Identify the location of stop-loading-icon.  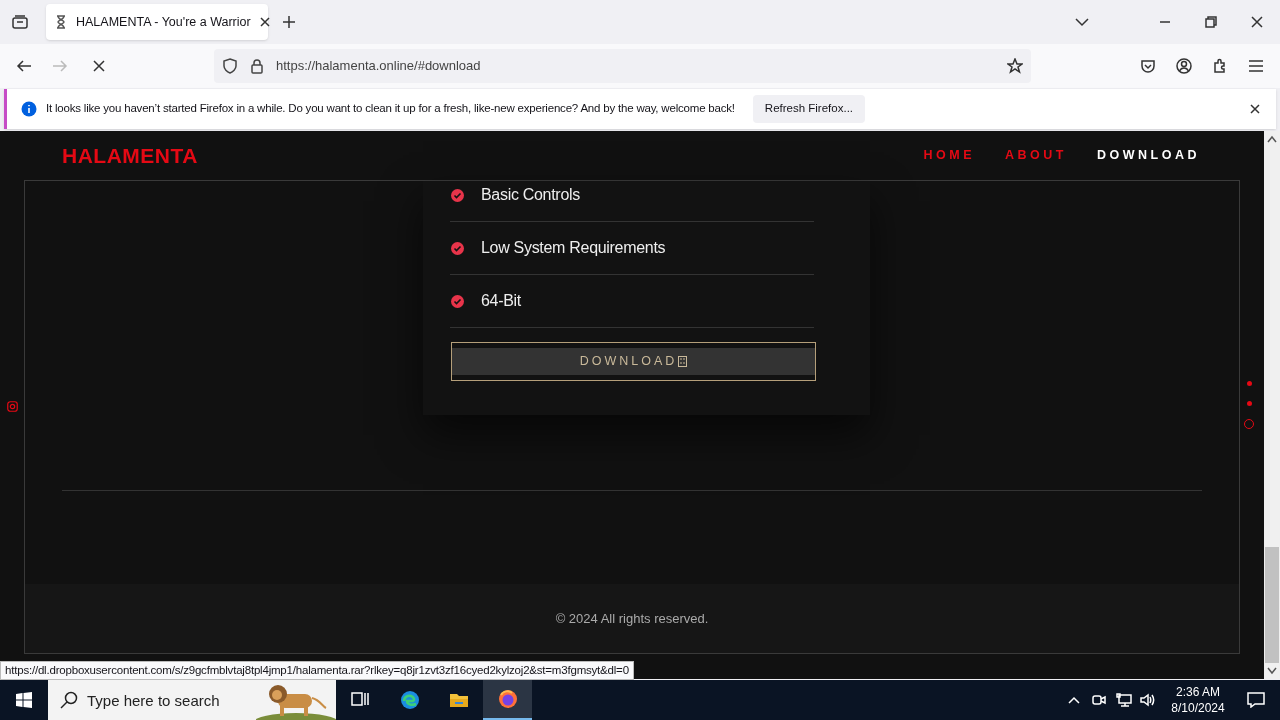
(99, 66).